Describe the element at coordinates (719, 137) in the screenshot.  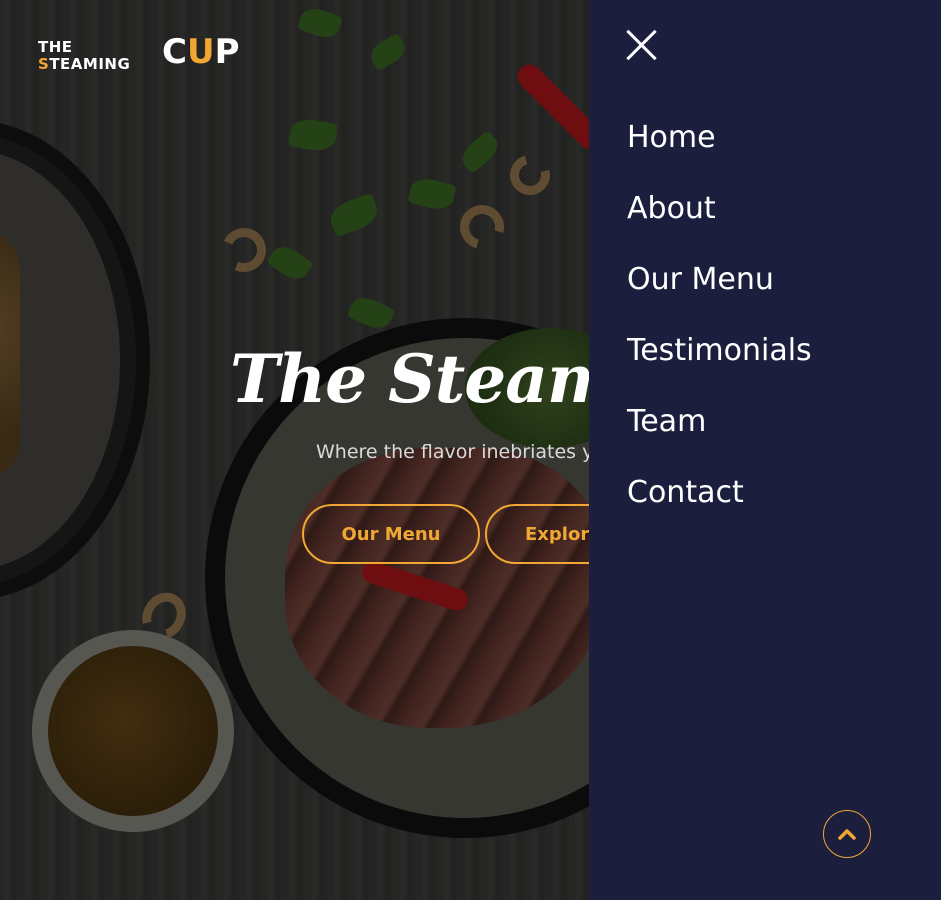
I see `nav-item-home: Home` at that location.